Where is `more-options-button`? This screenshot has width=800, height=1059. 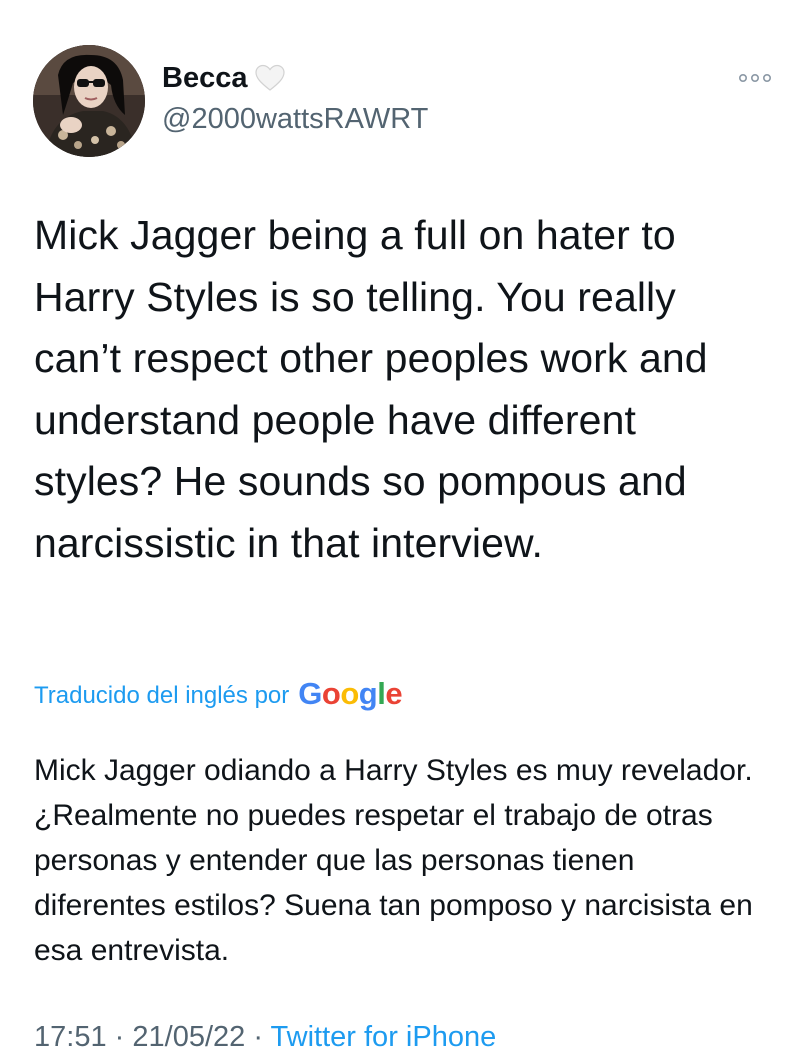
more-options-button is located at coordinates (755, 78).